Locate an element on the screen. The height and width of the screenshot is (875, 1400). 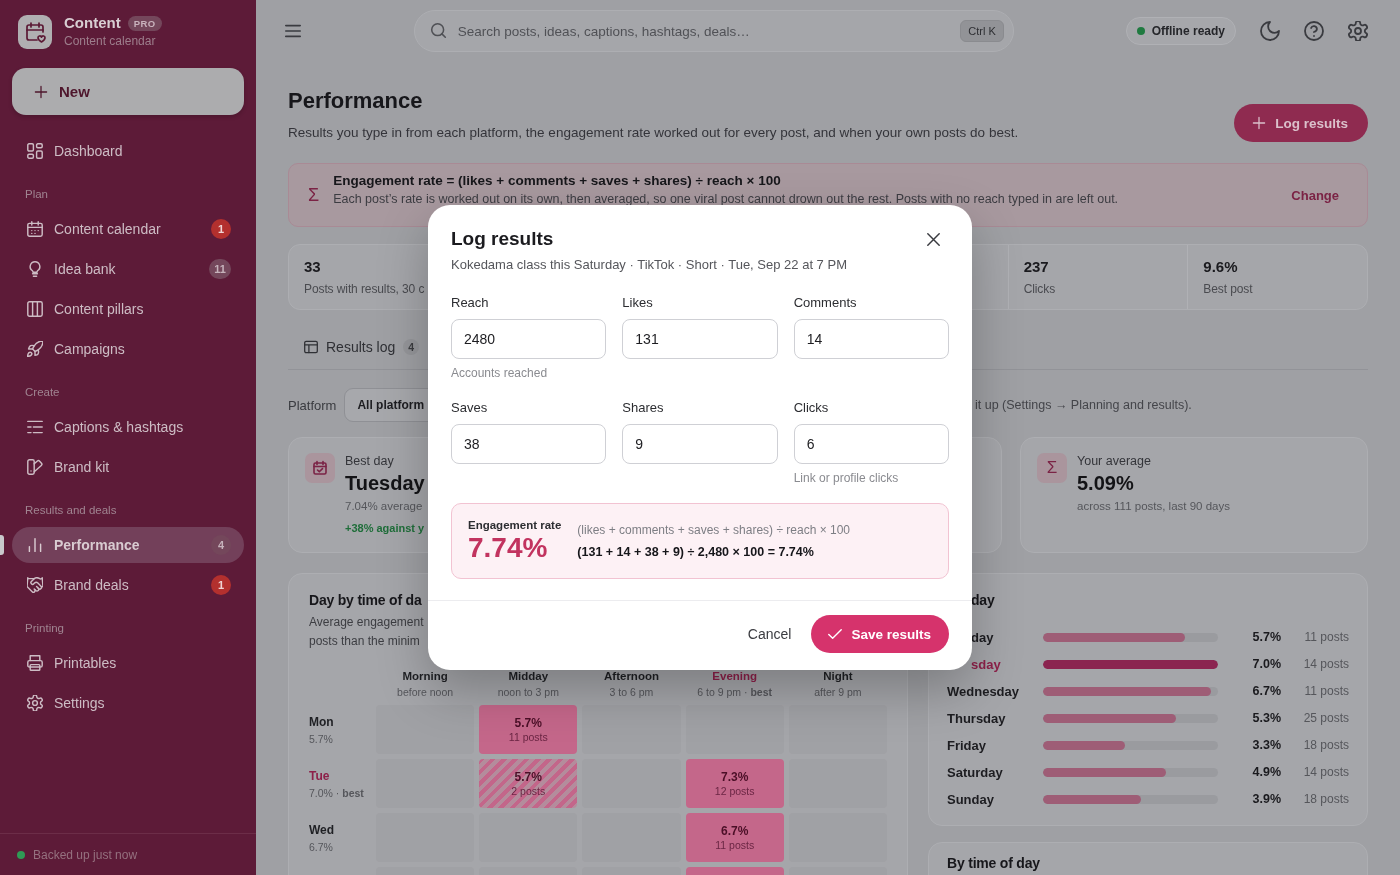
page-subtitle: Results you type in from each platform, the engagement rate worked out for every post, and when your own posts do best. is located at coordinates (653, 133).